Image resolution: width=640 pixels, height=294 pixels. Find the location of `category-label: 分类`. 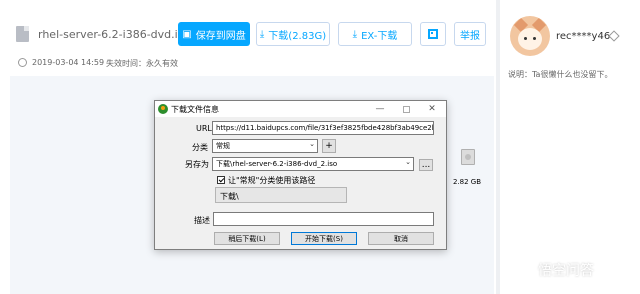

category-label: 分类 is located at coordinates (200, 147).